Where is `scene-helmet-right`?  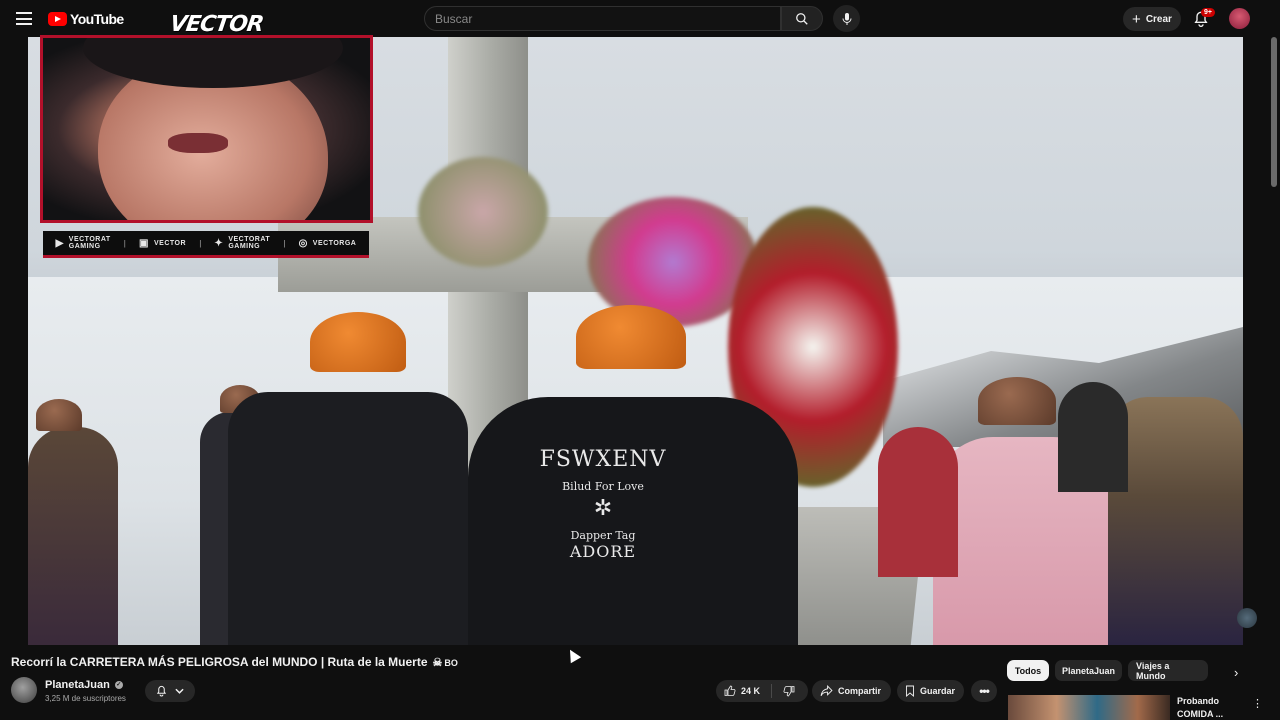
scene-helmet-right is located at coordinates (1017, 401).